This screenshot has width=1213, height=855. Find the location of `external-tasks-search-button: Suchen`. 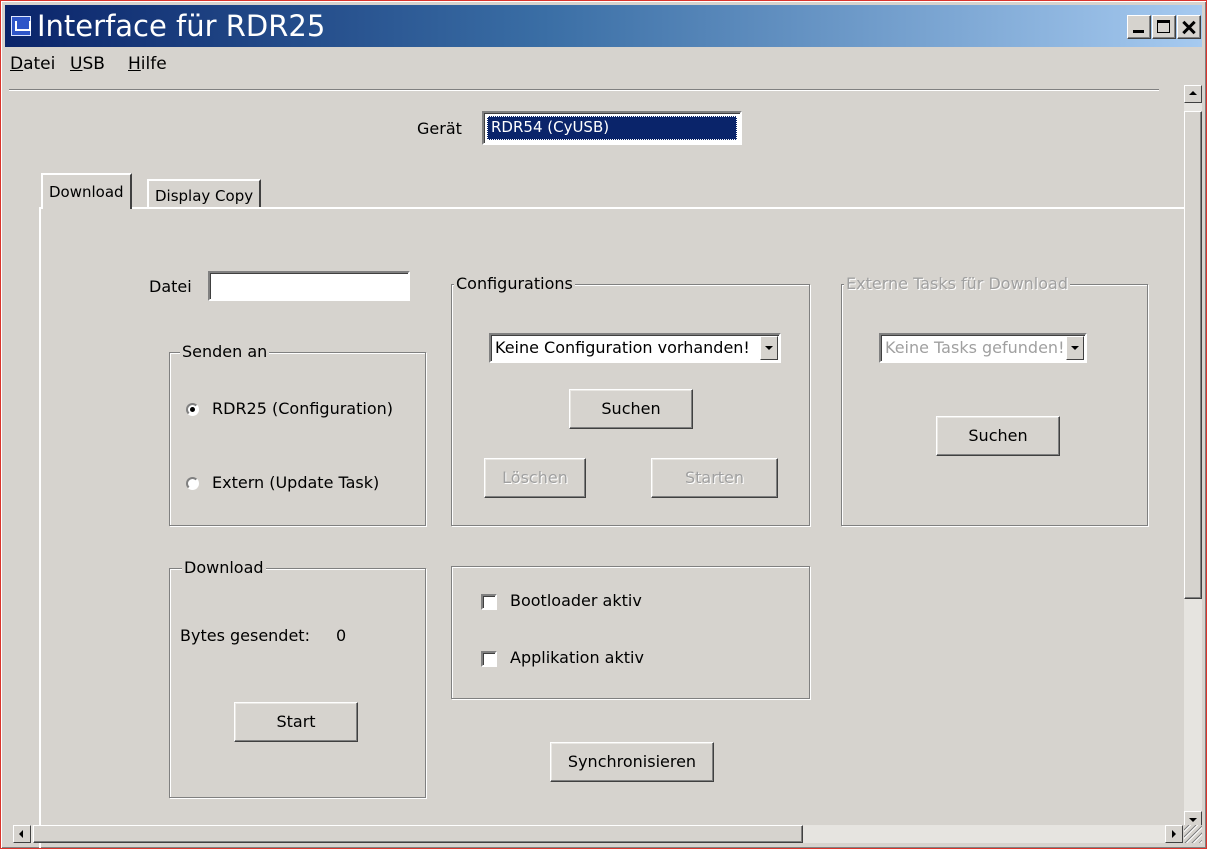

external-tasks-search-button: Suchen is located at coordinates (998, 436).